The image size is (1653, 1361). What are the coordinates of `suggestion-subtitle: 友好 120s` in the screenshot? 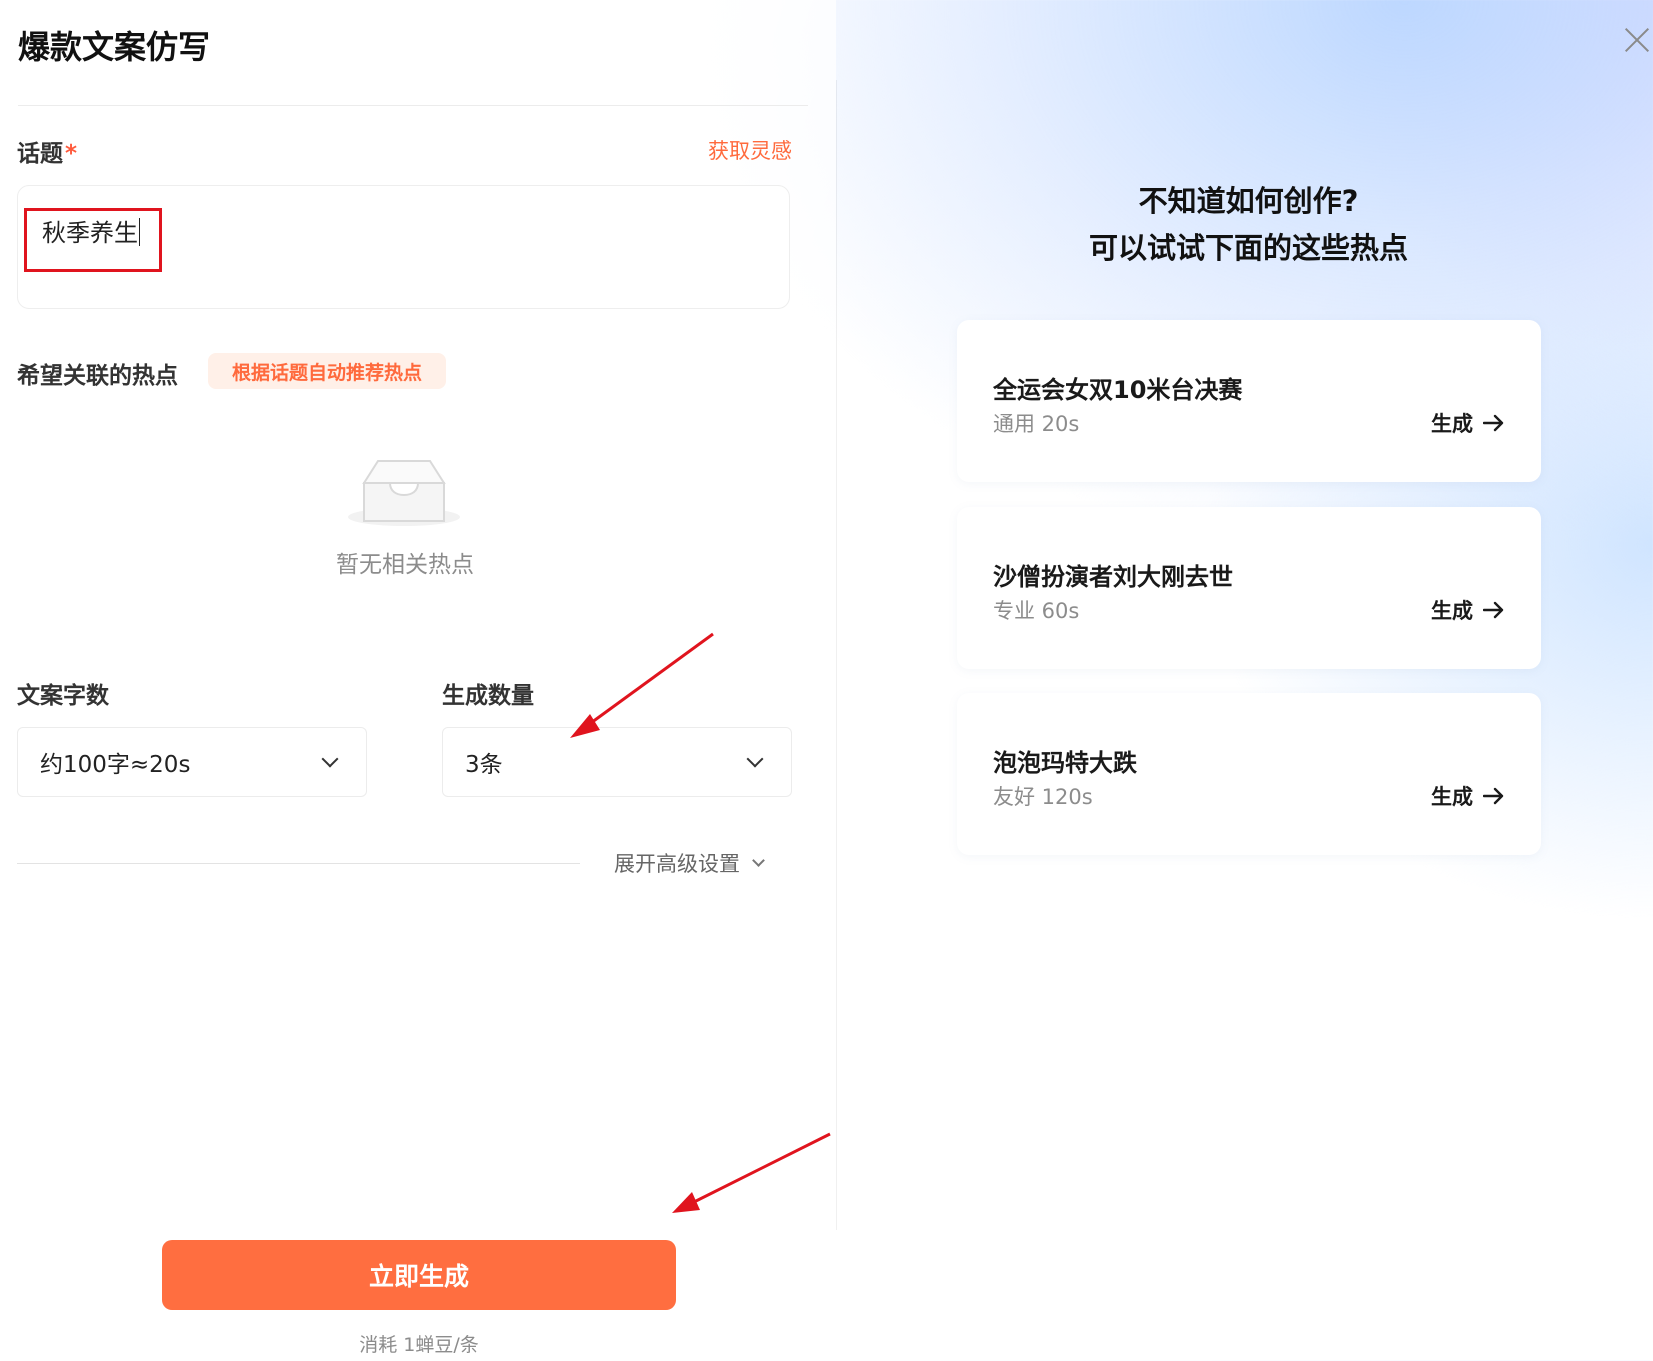 It's located at (1043, 797).